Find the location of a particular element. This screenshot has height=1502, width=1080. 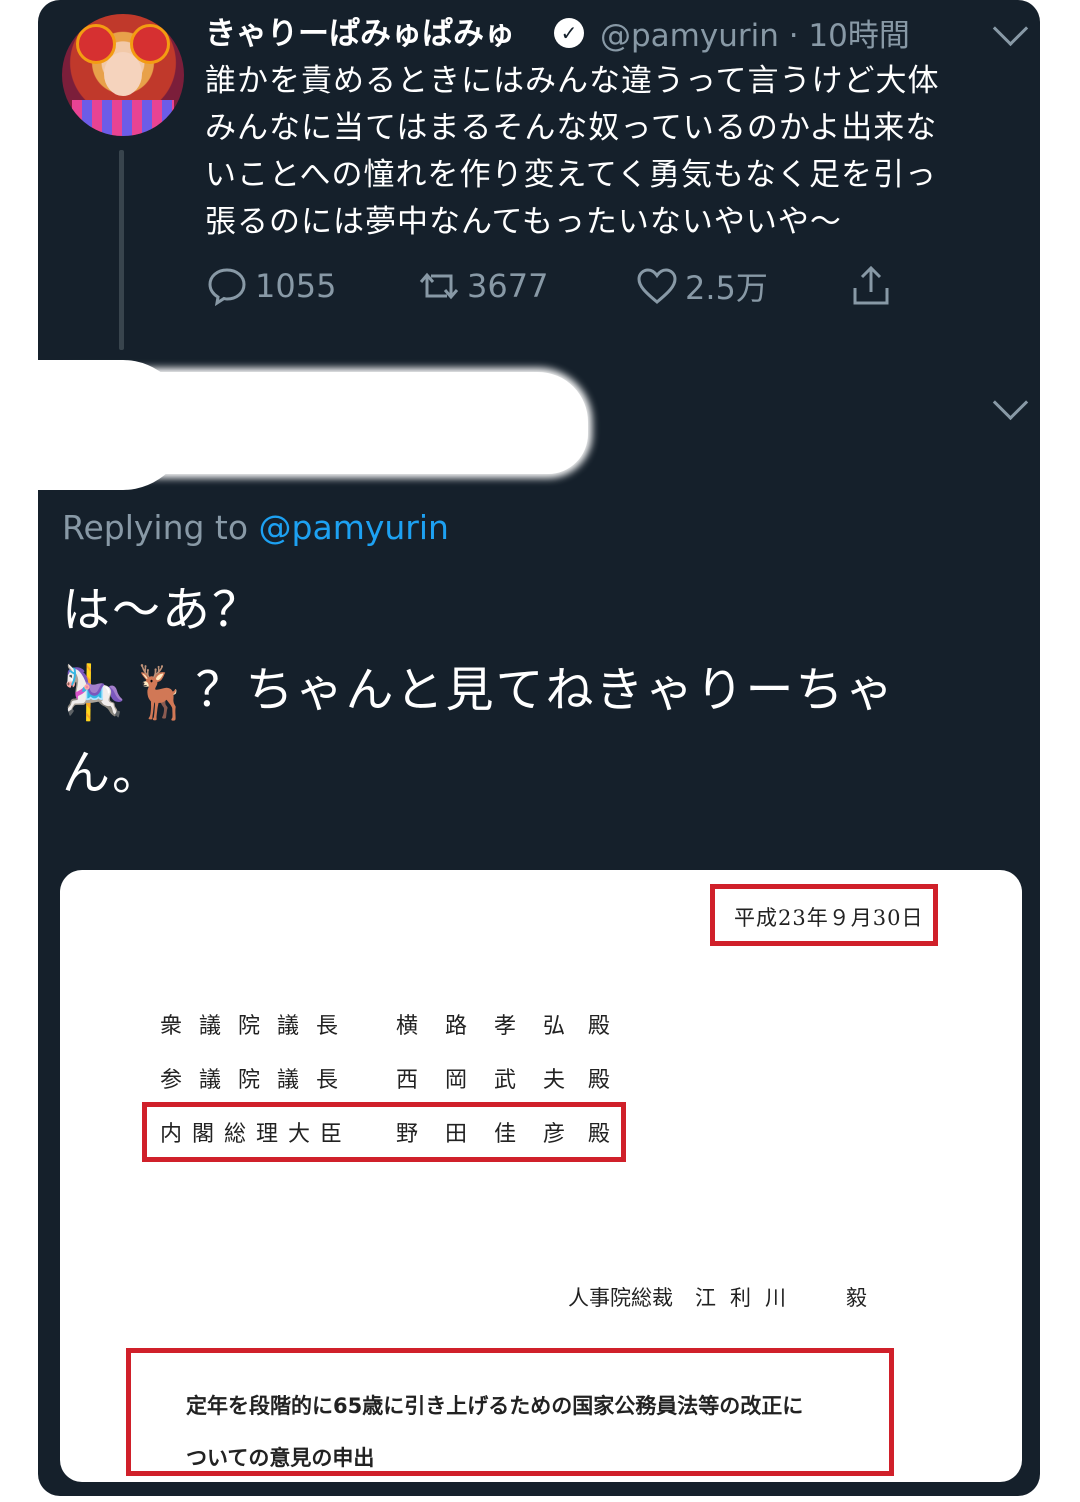

reply-icon is located at coordinates (227, 287).